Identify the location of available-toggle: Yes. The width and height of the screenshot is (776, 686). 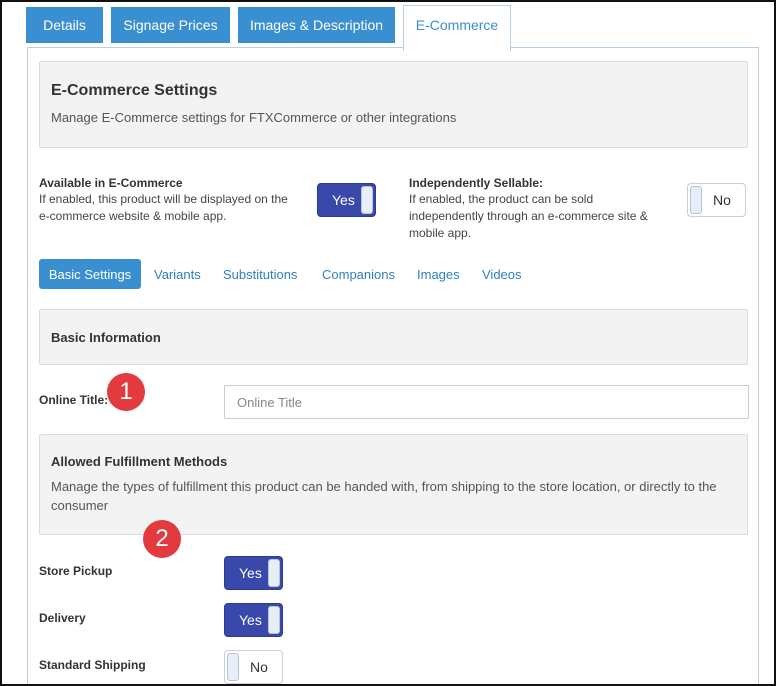
(346, 200).